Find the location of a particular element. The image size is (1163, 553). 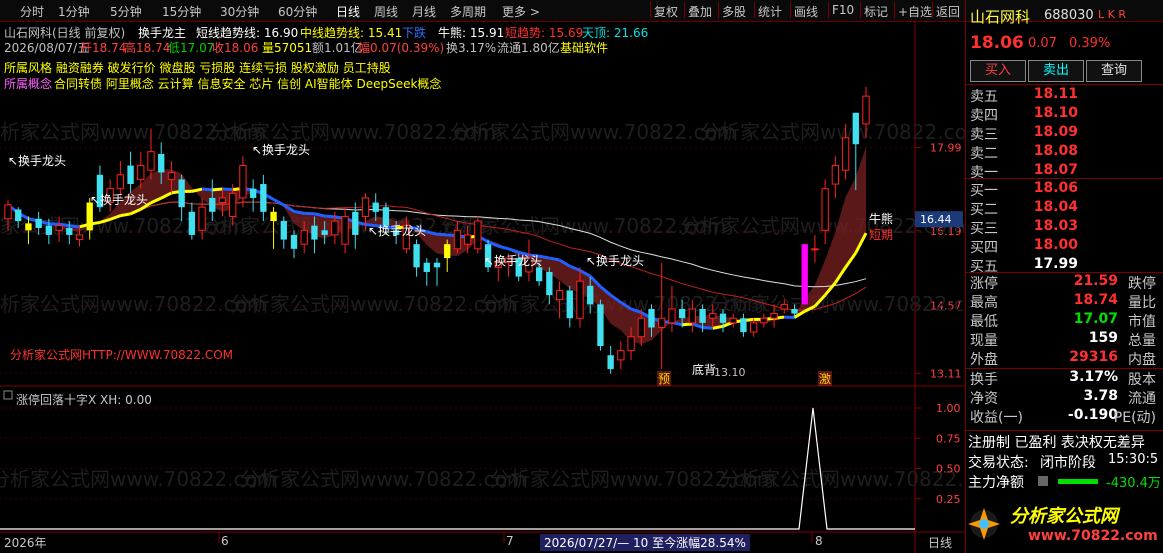

stat-row-0-label: 涨停 is located at coordinates (984, 284).